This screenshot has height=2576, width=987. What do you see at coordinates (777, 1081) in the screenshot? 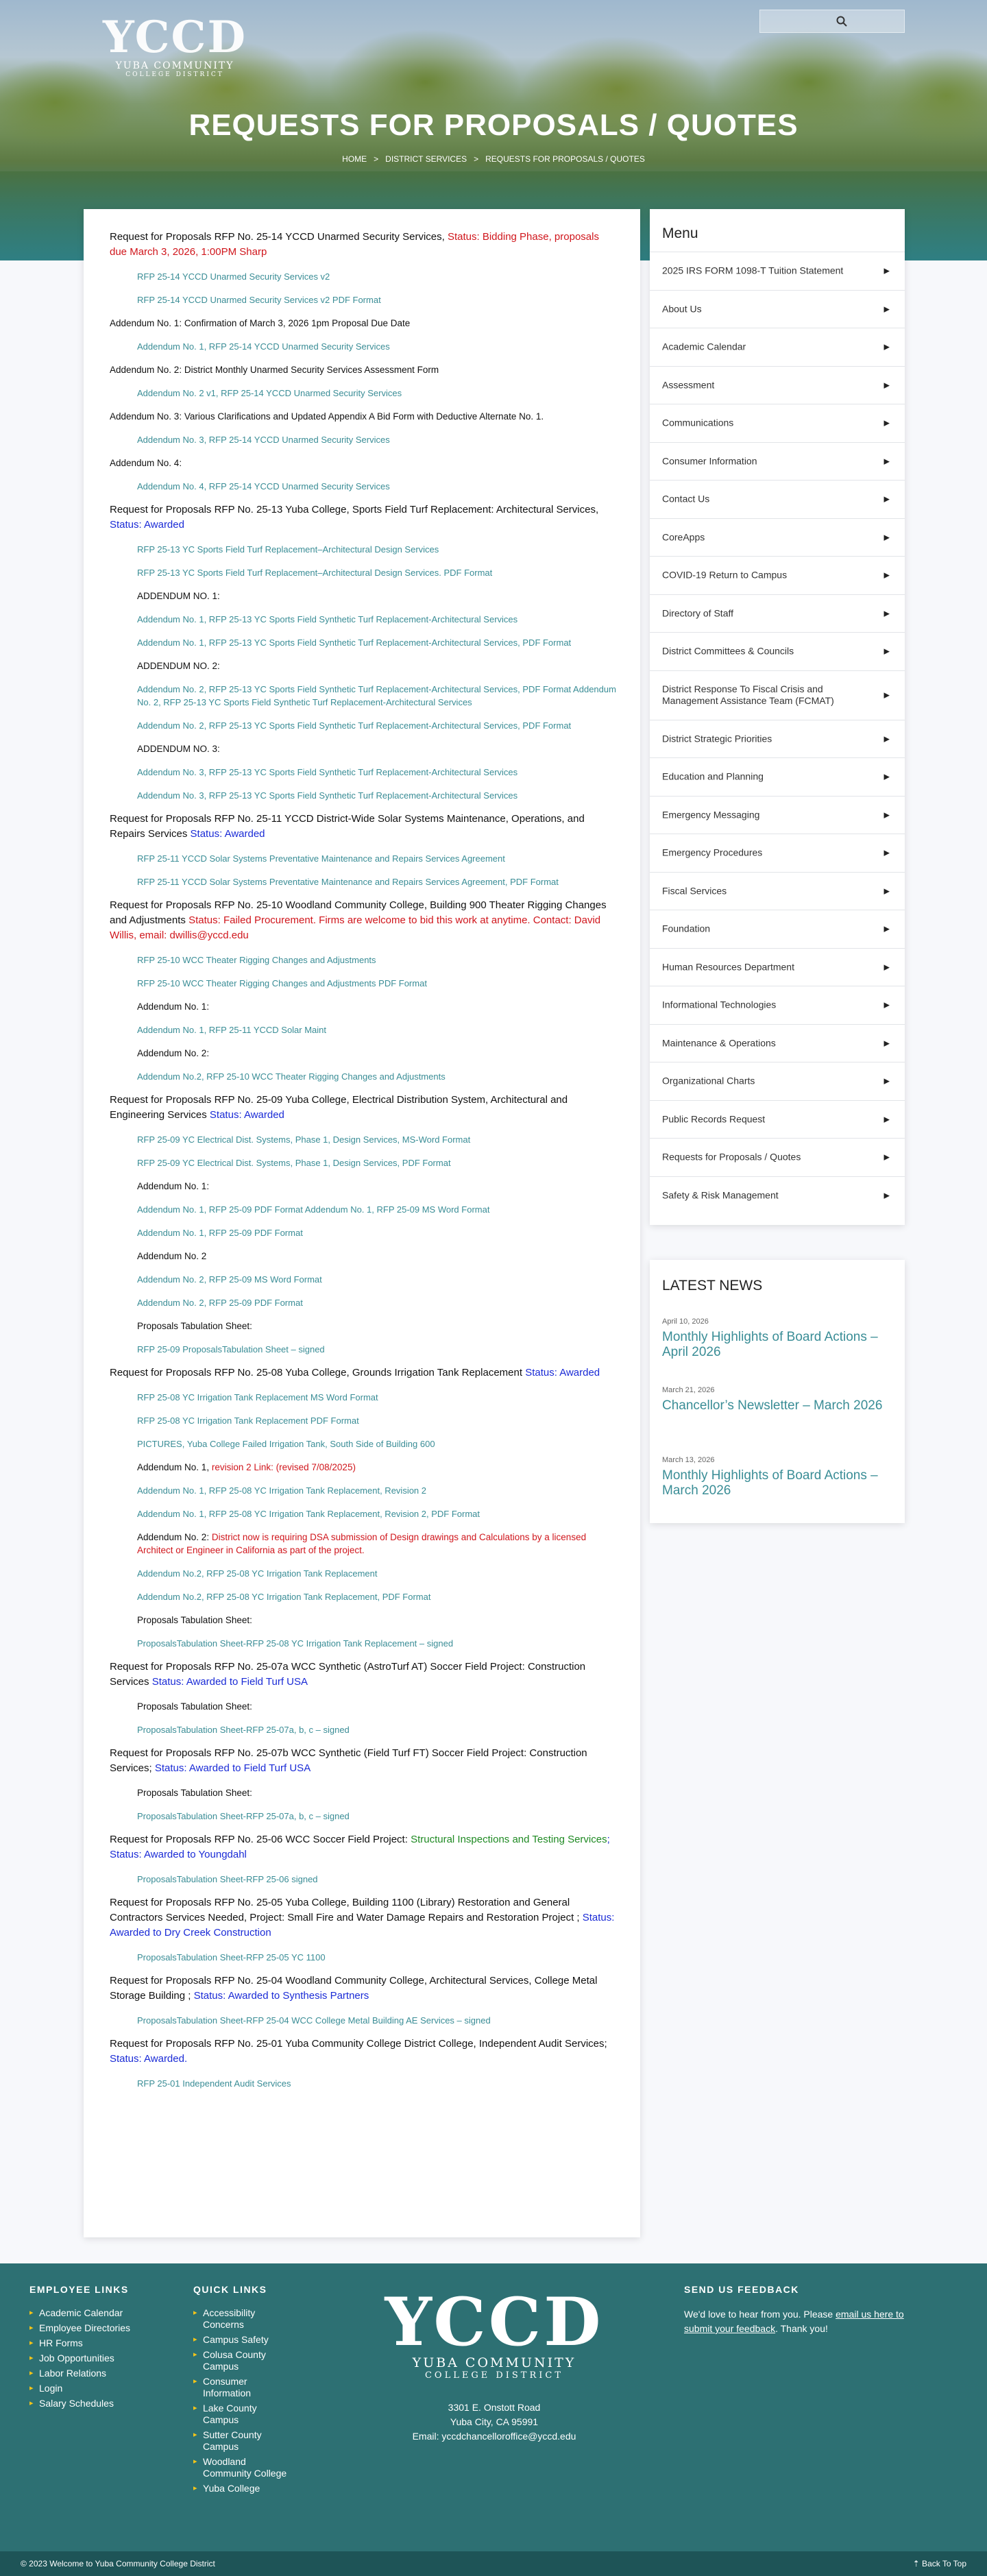
I see `sidebar-item: Organizational Charts ▶` at bounding box center [777, 1081].